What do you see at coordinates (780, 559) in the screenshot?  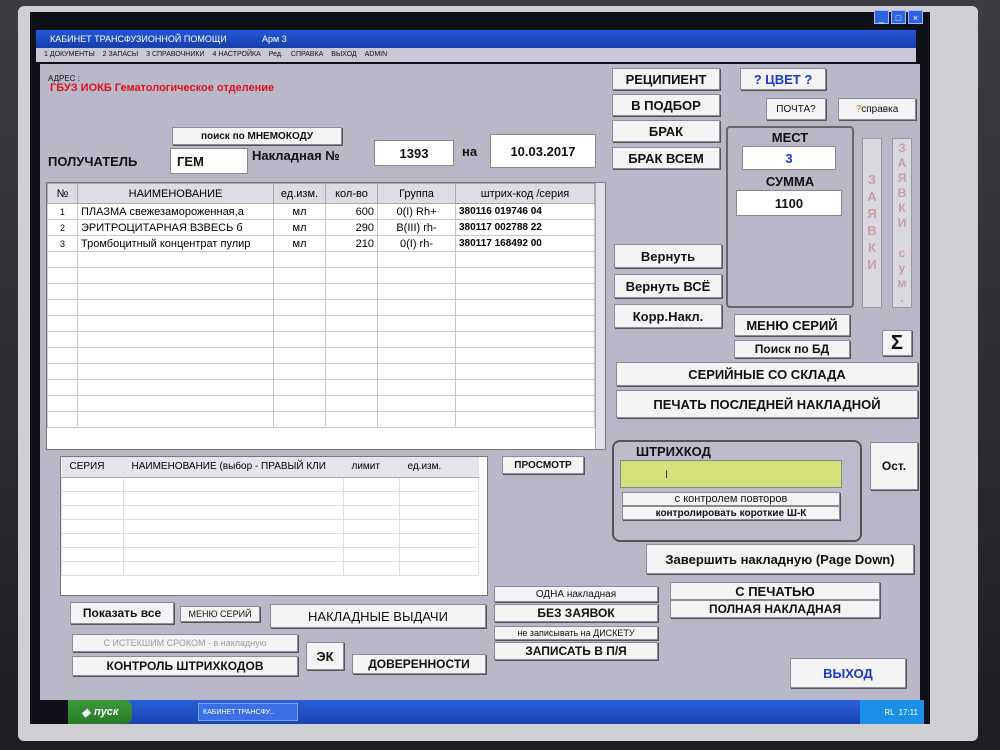 I see `finish-invoice-button: Завершить накладную (Page Down)` at bounding box center [780, 559].